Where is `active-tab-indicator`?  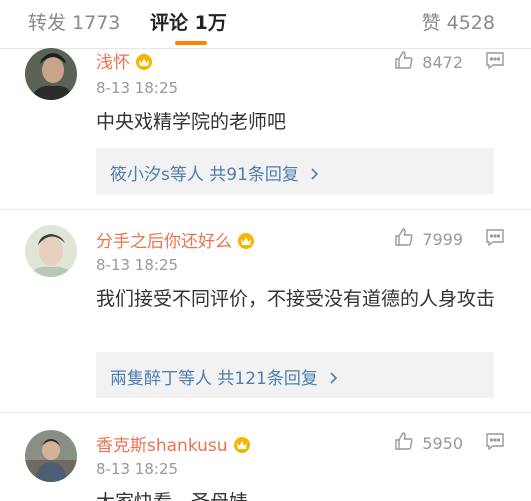
active-tab-indicator is located at coordinates (191, 43).